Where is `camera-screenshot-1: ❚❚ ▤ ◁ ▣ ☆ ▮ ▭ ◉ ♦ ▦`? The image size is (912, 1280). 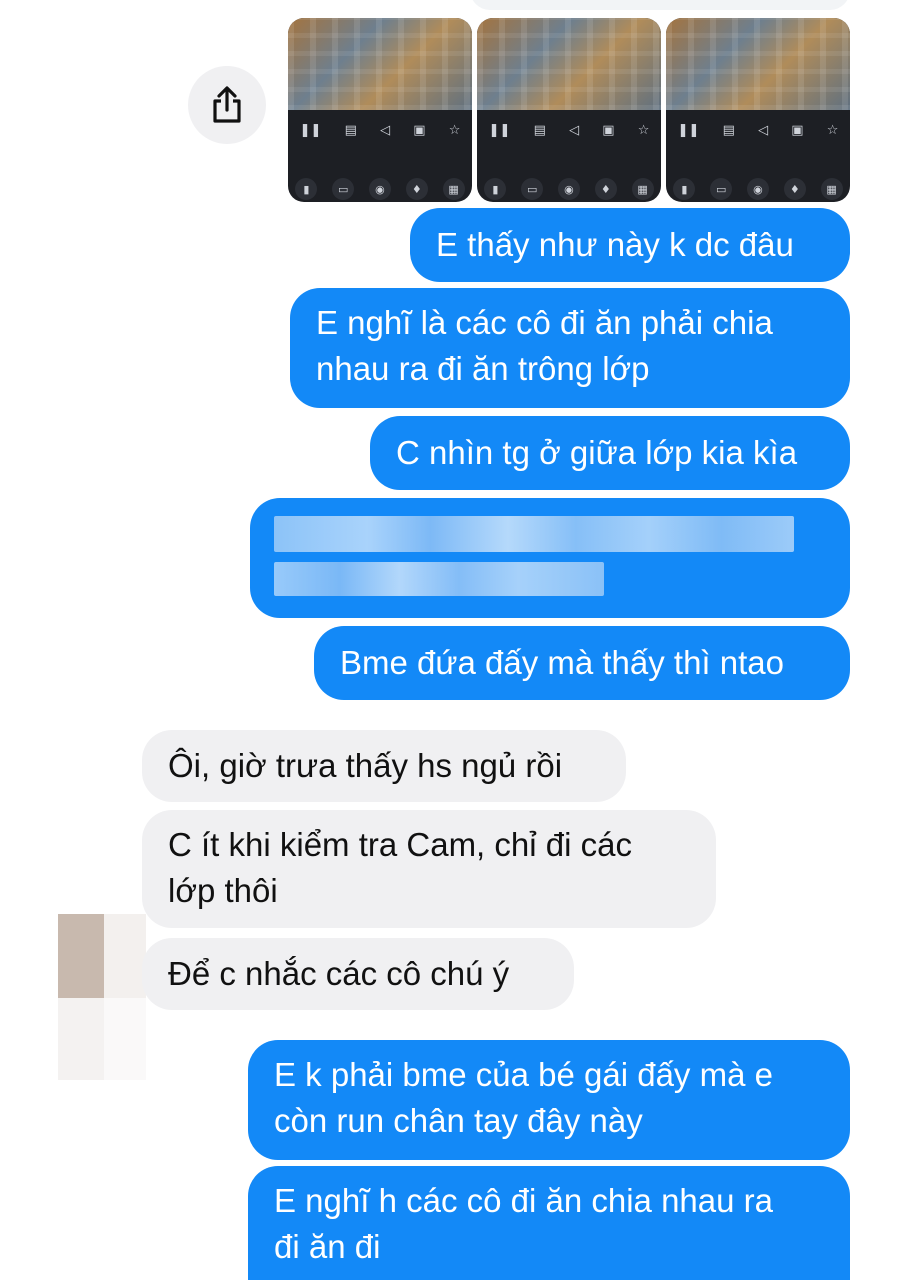
camera-screenshot-1: ❚❚ ▤ ◁ ▣ ☆ ▮ ▭ ◉ ♦ ▦ is located at coordinates (380, 110).